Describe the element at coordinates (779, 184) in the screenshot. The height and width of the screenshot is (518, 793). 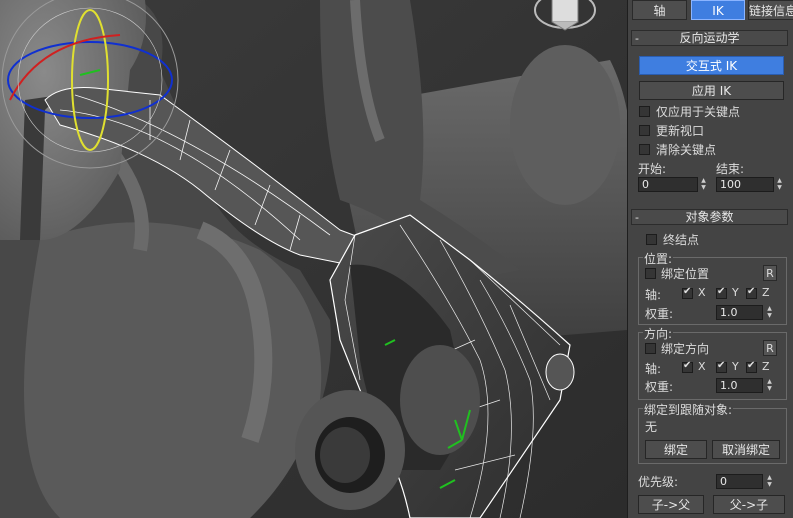
I see `end-spinner-arrows: ▲ ▼` at that location.